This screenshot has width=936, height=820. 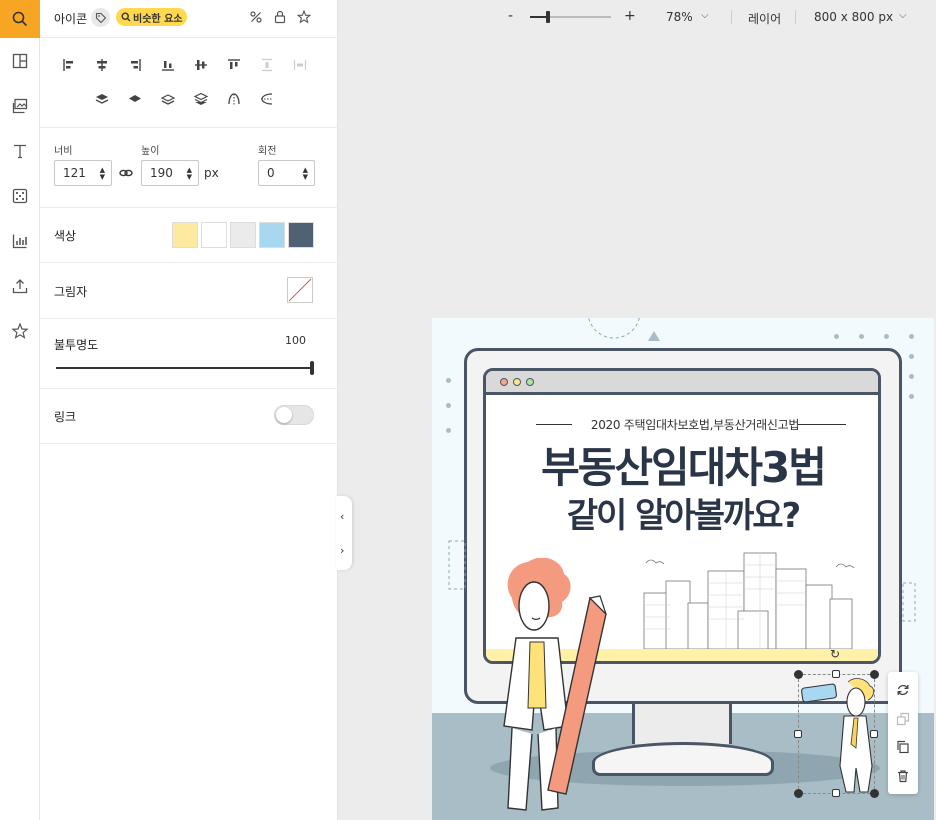 What do you see at coordinates (903, 719) in the screenshot?
I see `group-button` at bounding box center [903, 719].